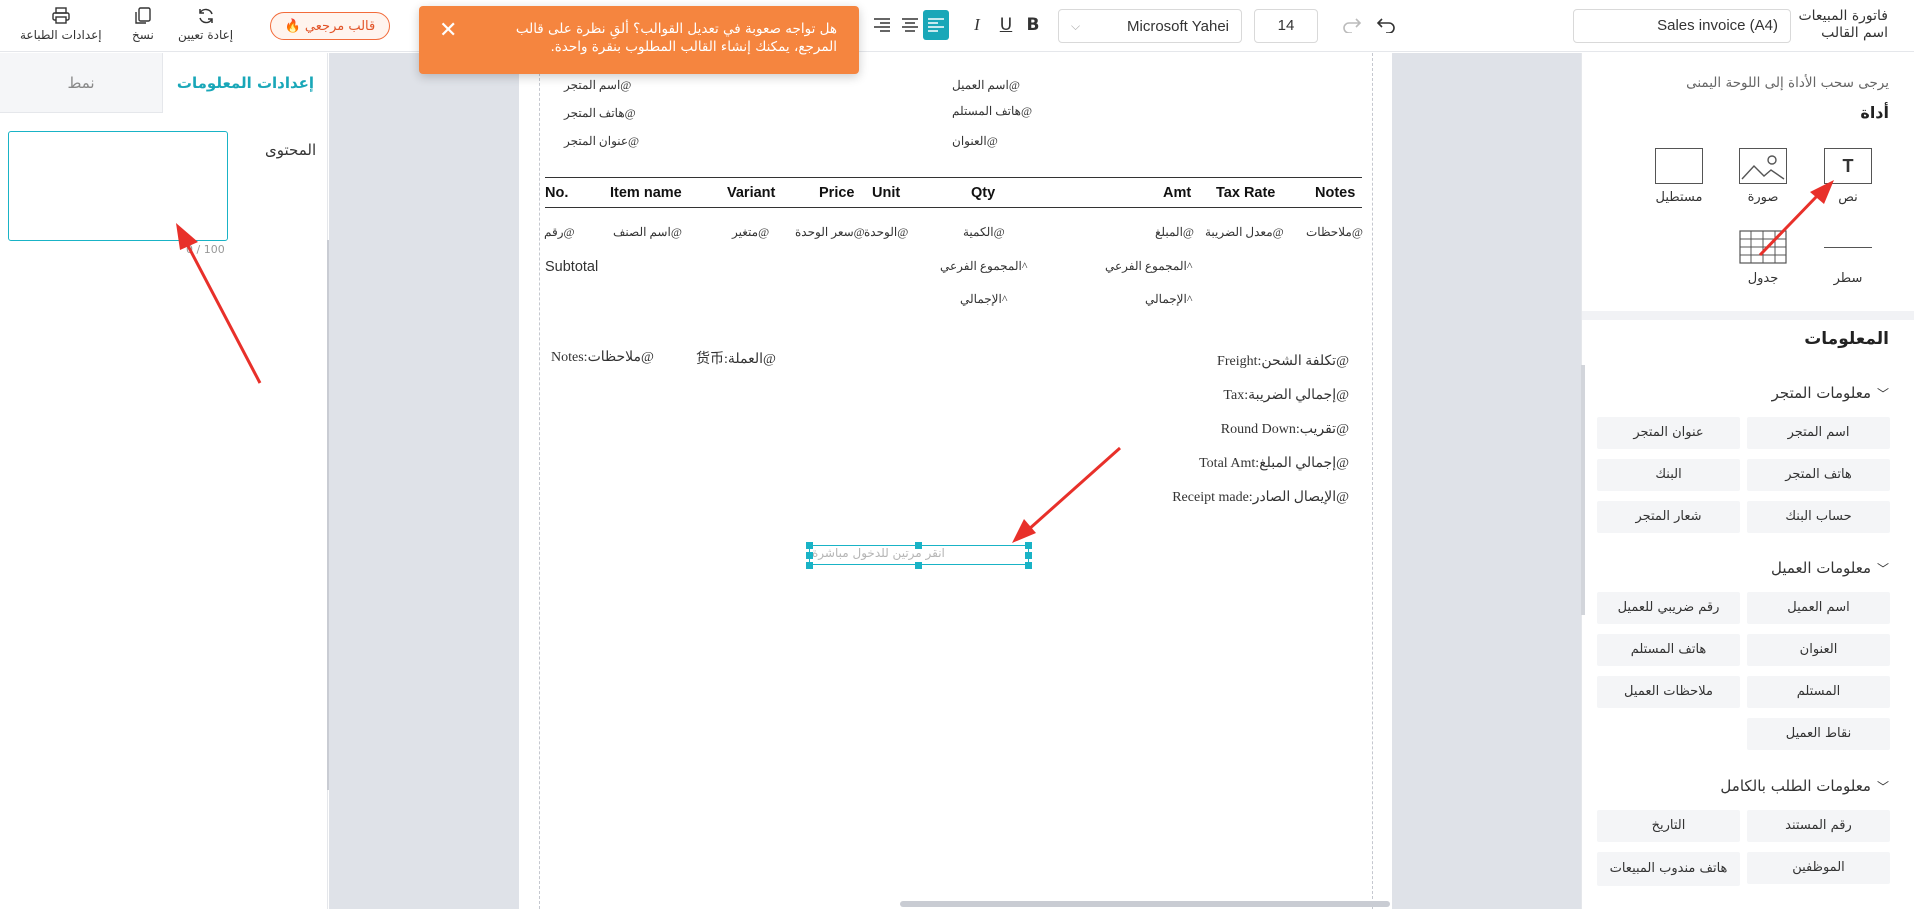 The image size is (1914, 909). I want to click on tool-table: جدول, so click(1763, 257).